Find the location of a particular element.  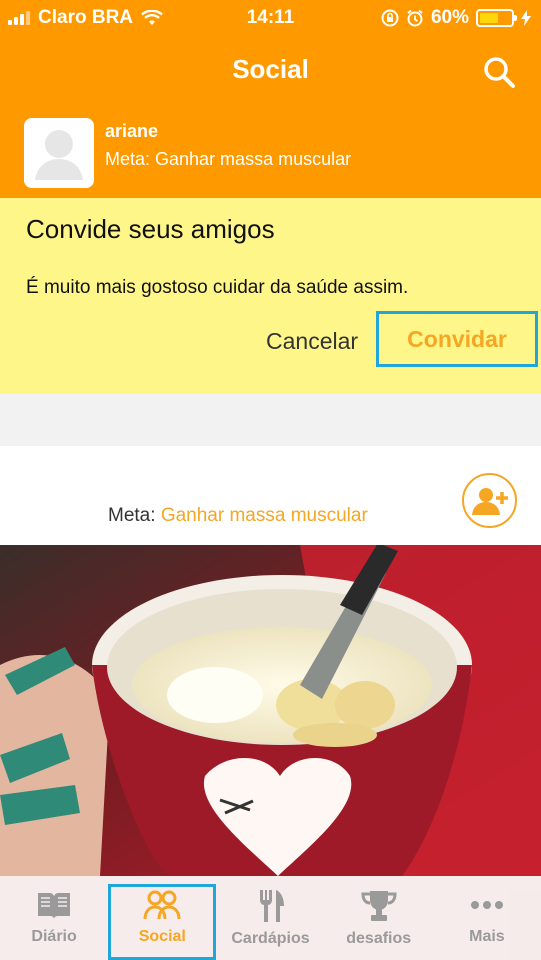

battery-icon is located at coordinates (496, 18).